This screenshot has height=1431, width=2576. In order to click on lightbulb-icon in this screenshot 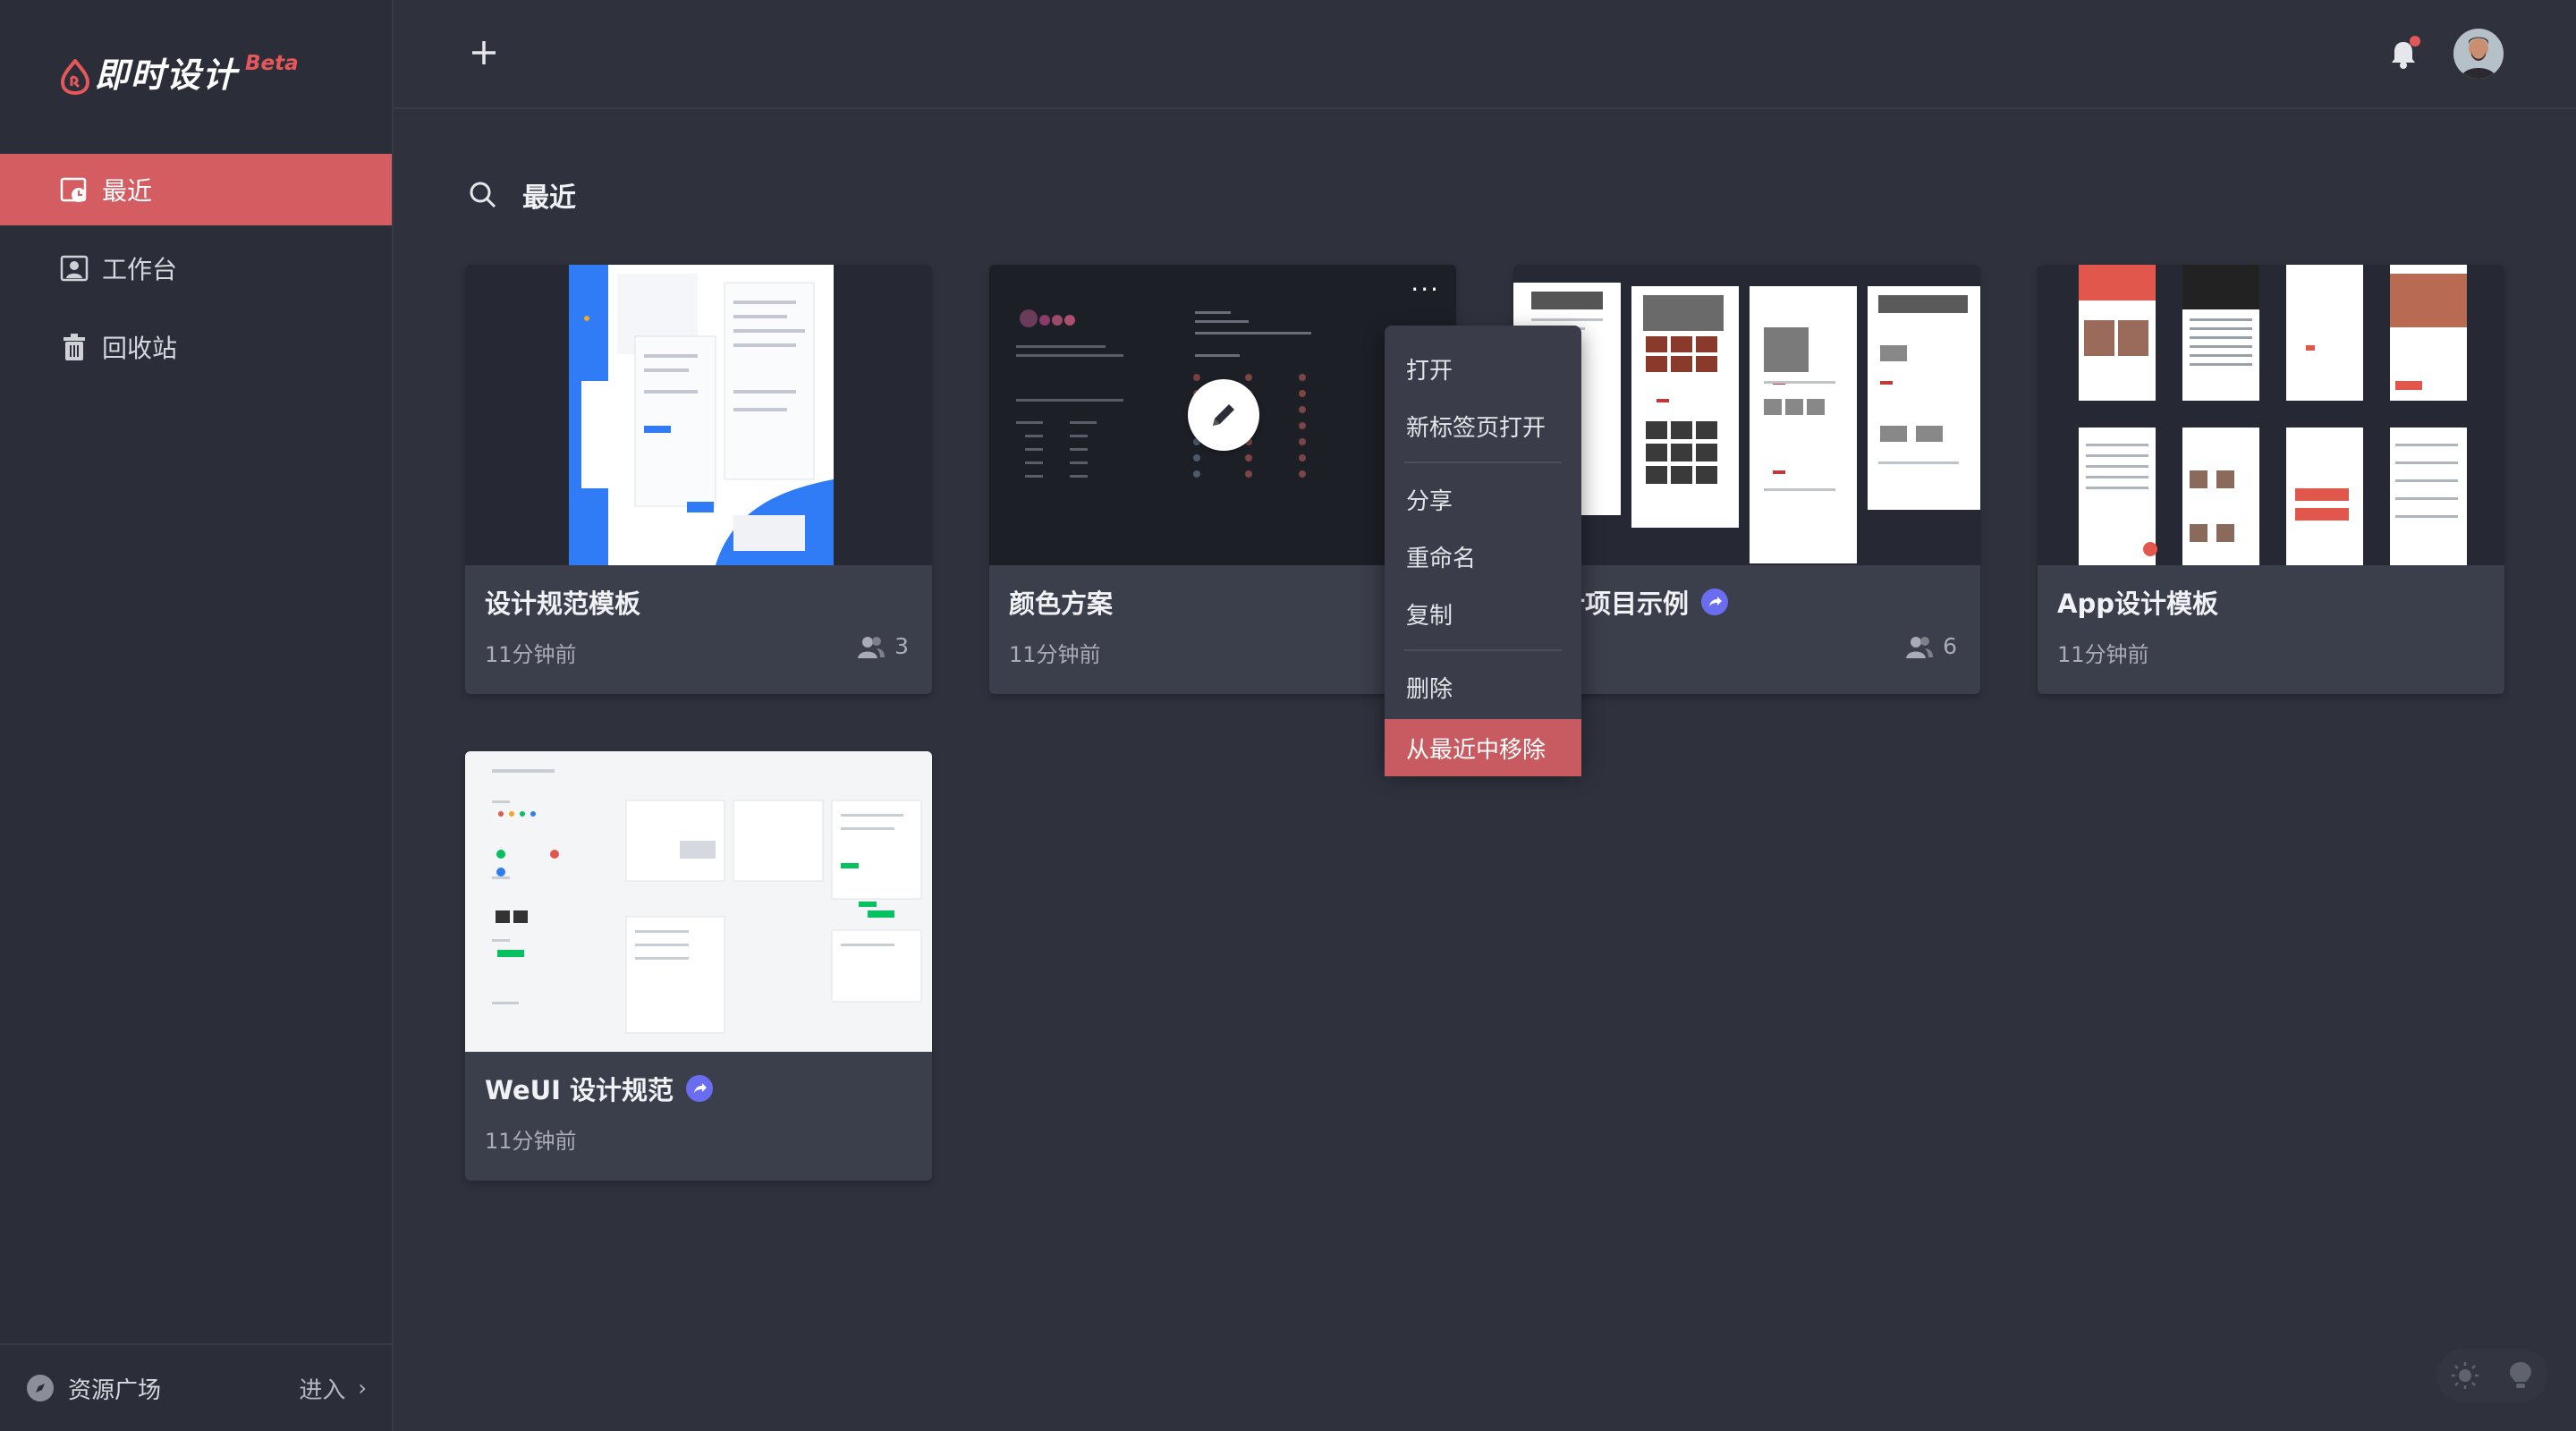, I will do `click(2520, 1376)`.